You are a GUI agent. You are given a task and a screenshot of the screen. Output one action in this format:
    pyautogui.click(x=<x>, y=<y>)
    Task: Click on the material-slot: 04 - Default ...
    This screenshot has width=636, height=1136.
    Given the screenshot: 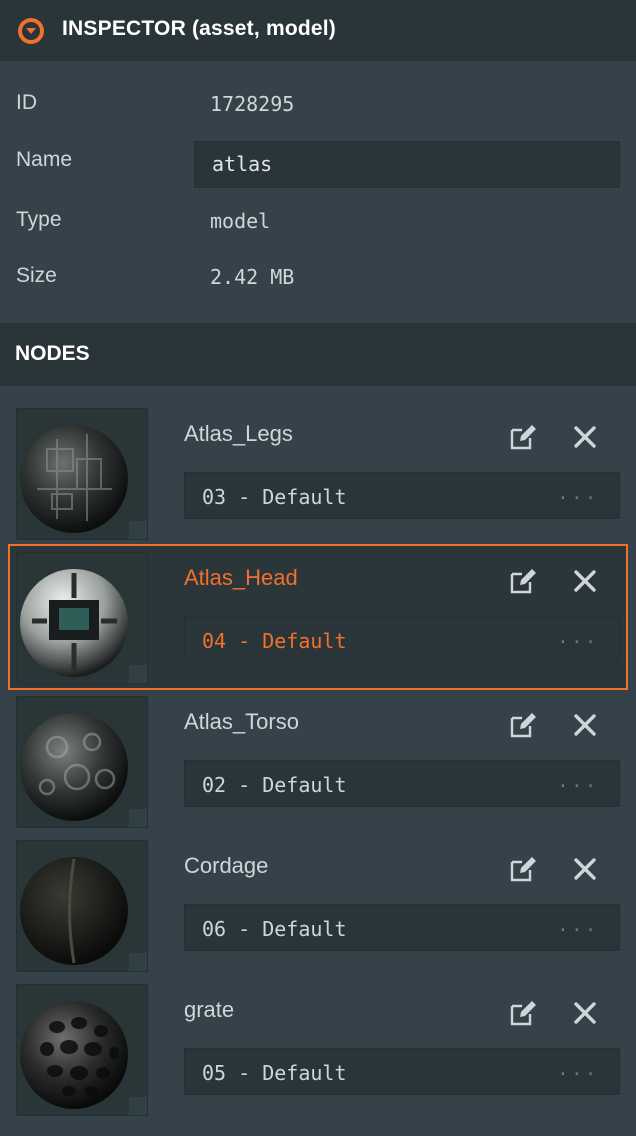 What is the action you would take?
    pyautogui.click(x=402, y=639)
    